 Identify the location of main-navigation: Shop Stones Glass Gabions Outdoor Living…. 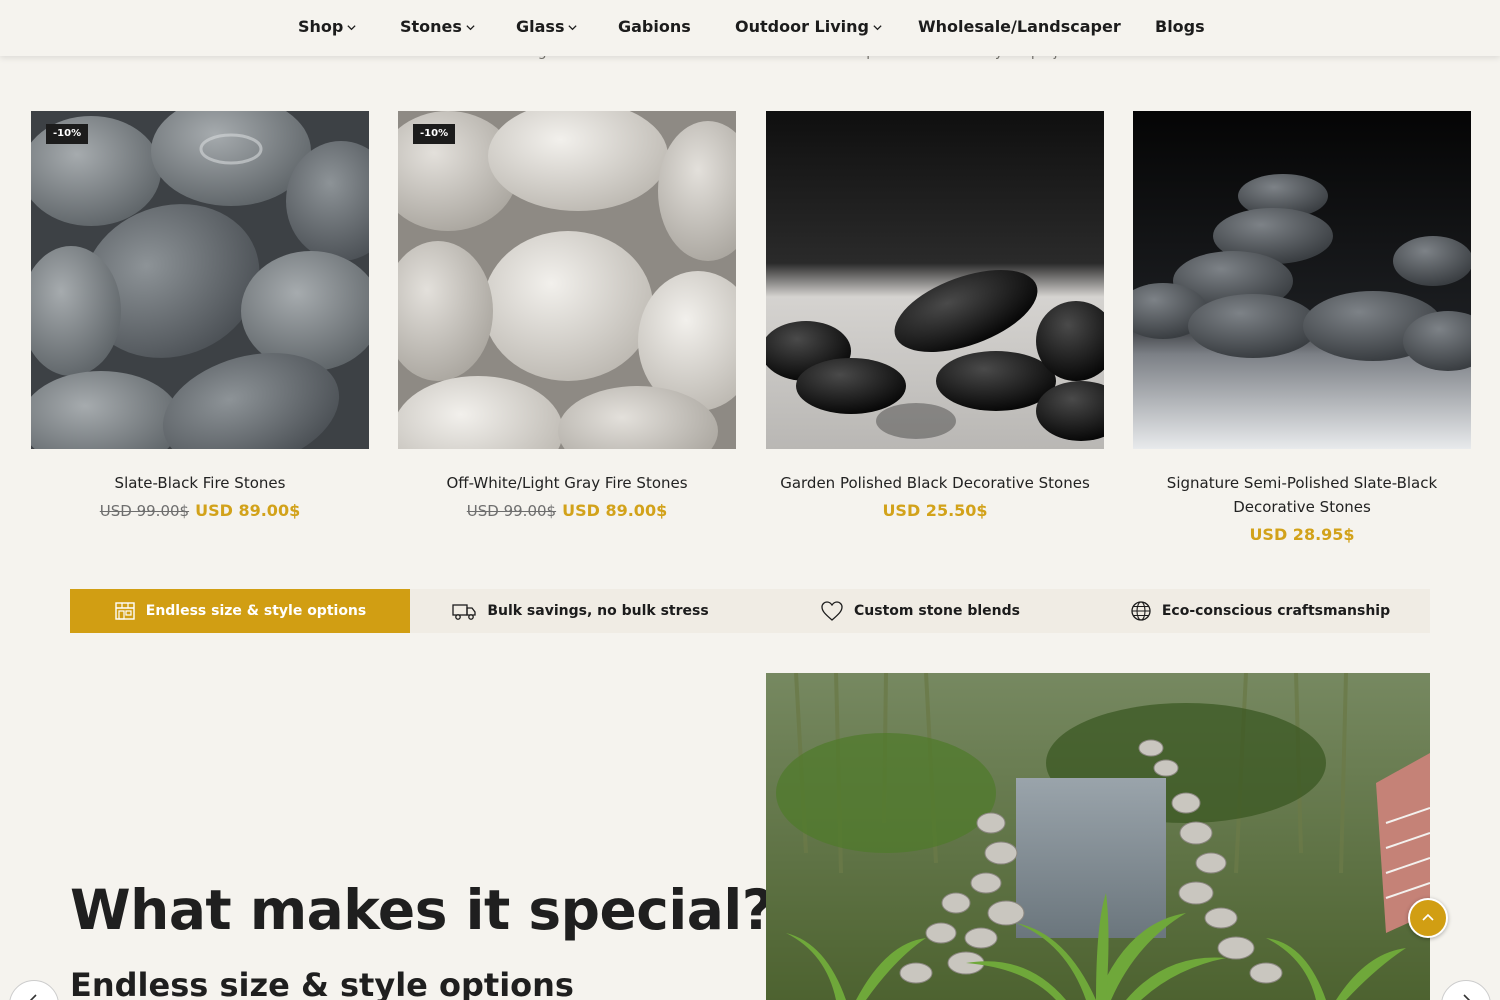
(750, 28).